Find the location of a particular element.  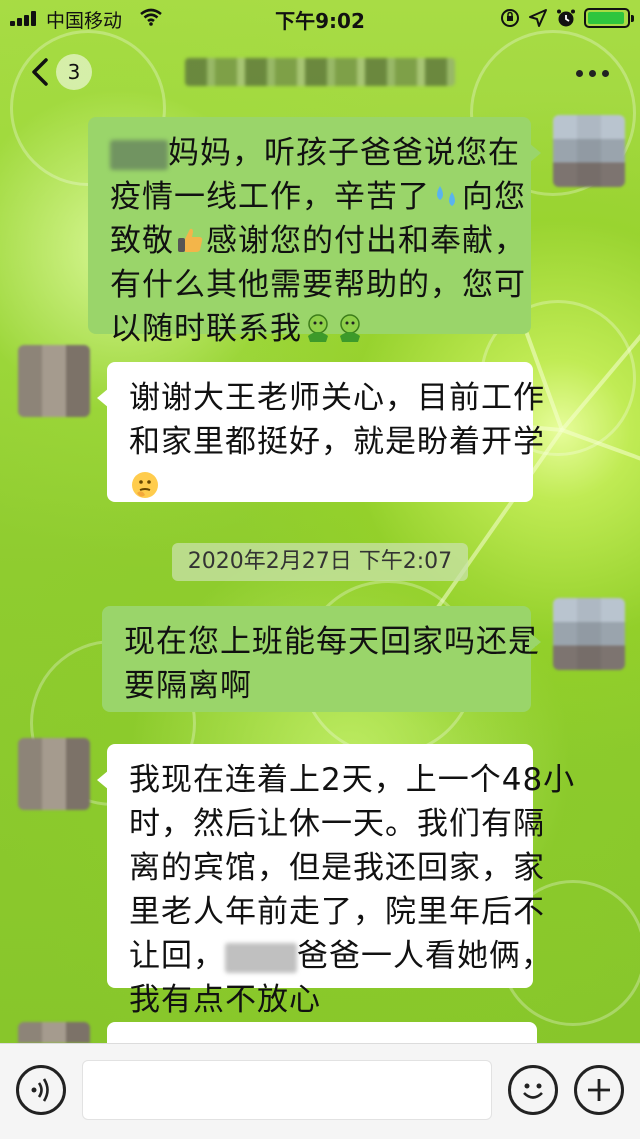

message-text: 里老人年前走了，院里年后不 is located at coordinates (337, 912).